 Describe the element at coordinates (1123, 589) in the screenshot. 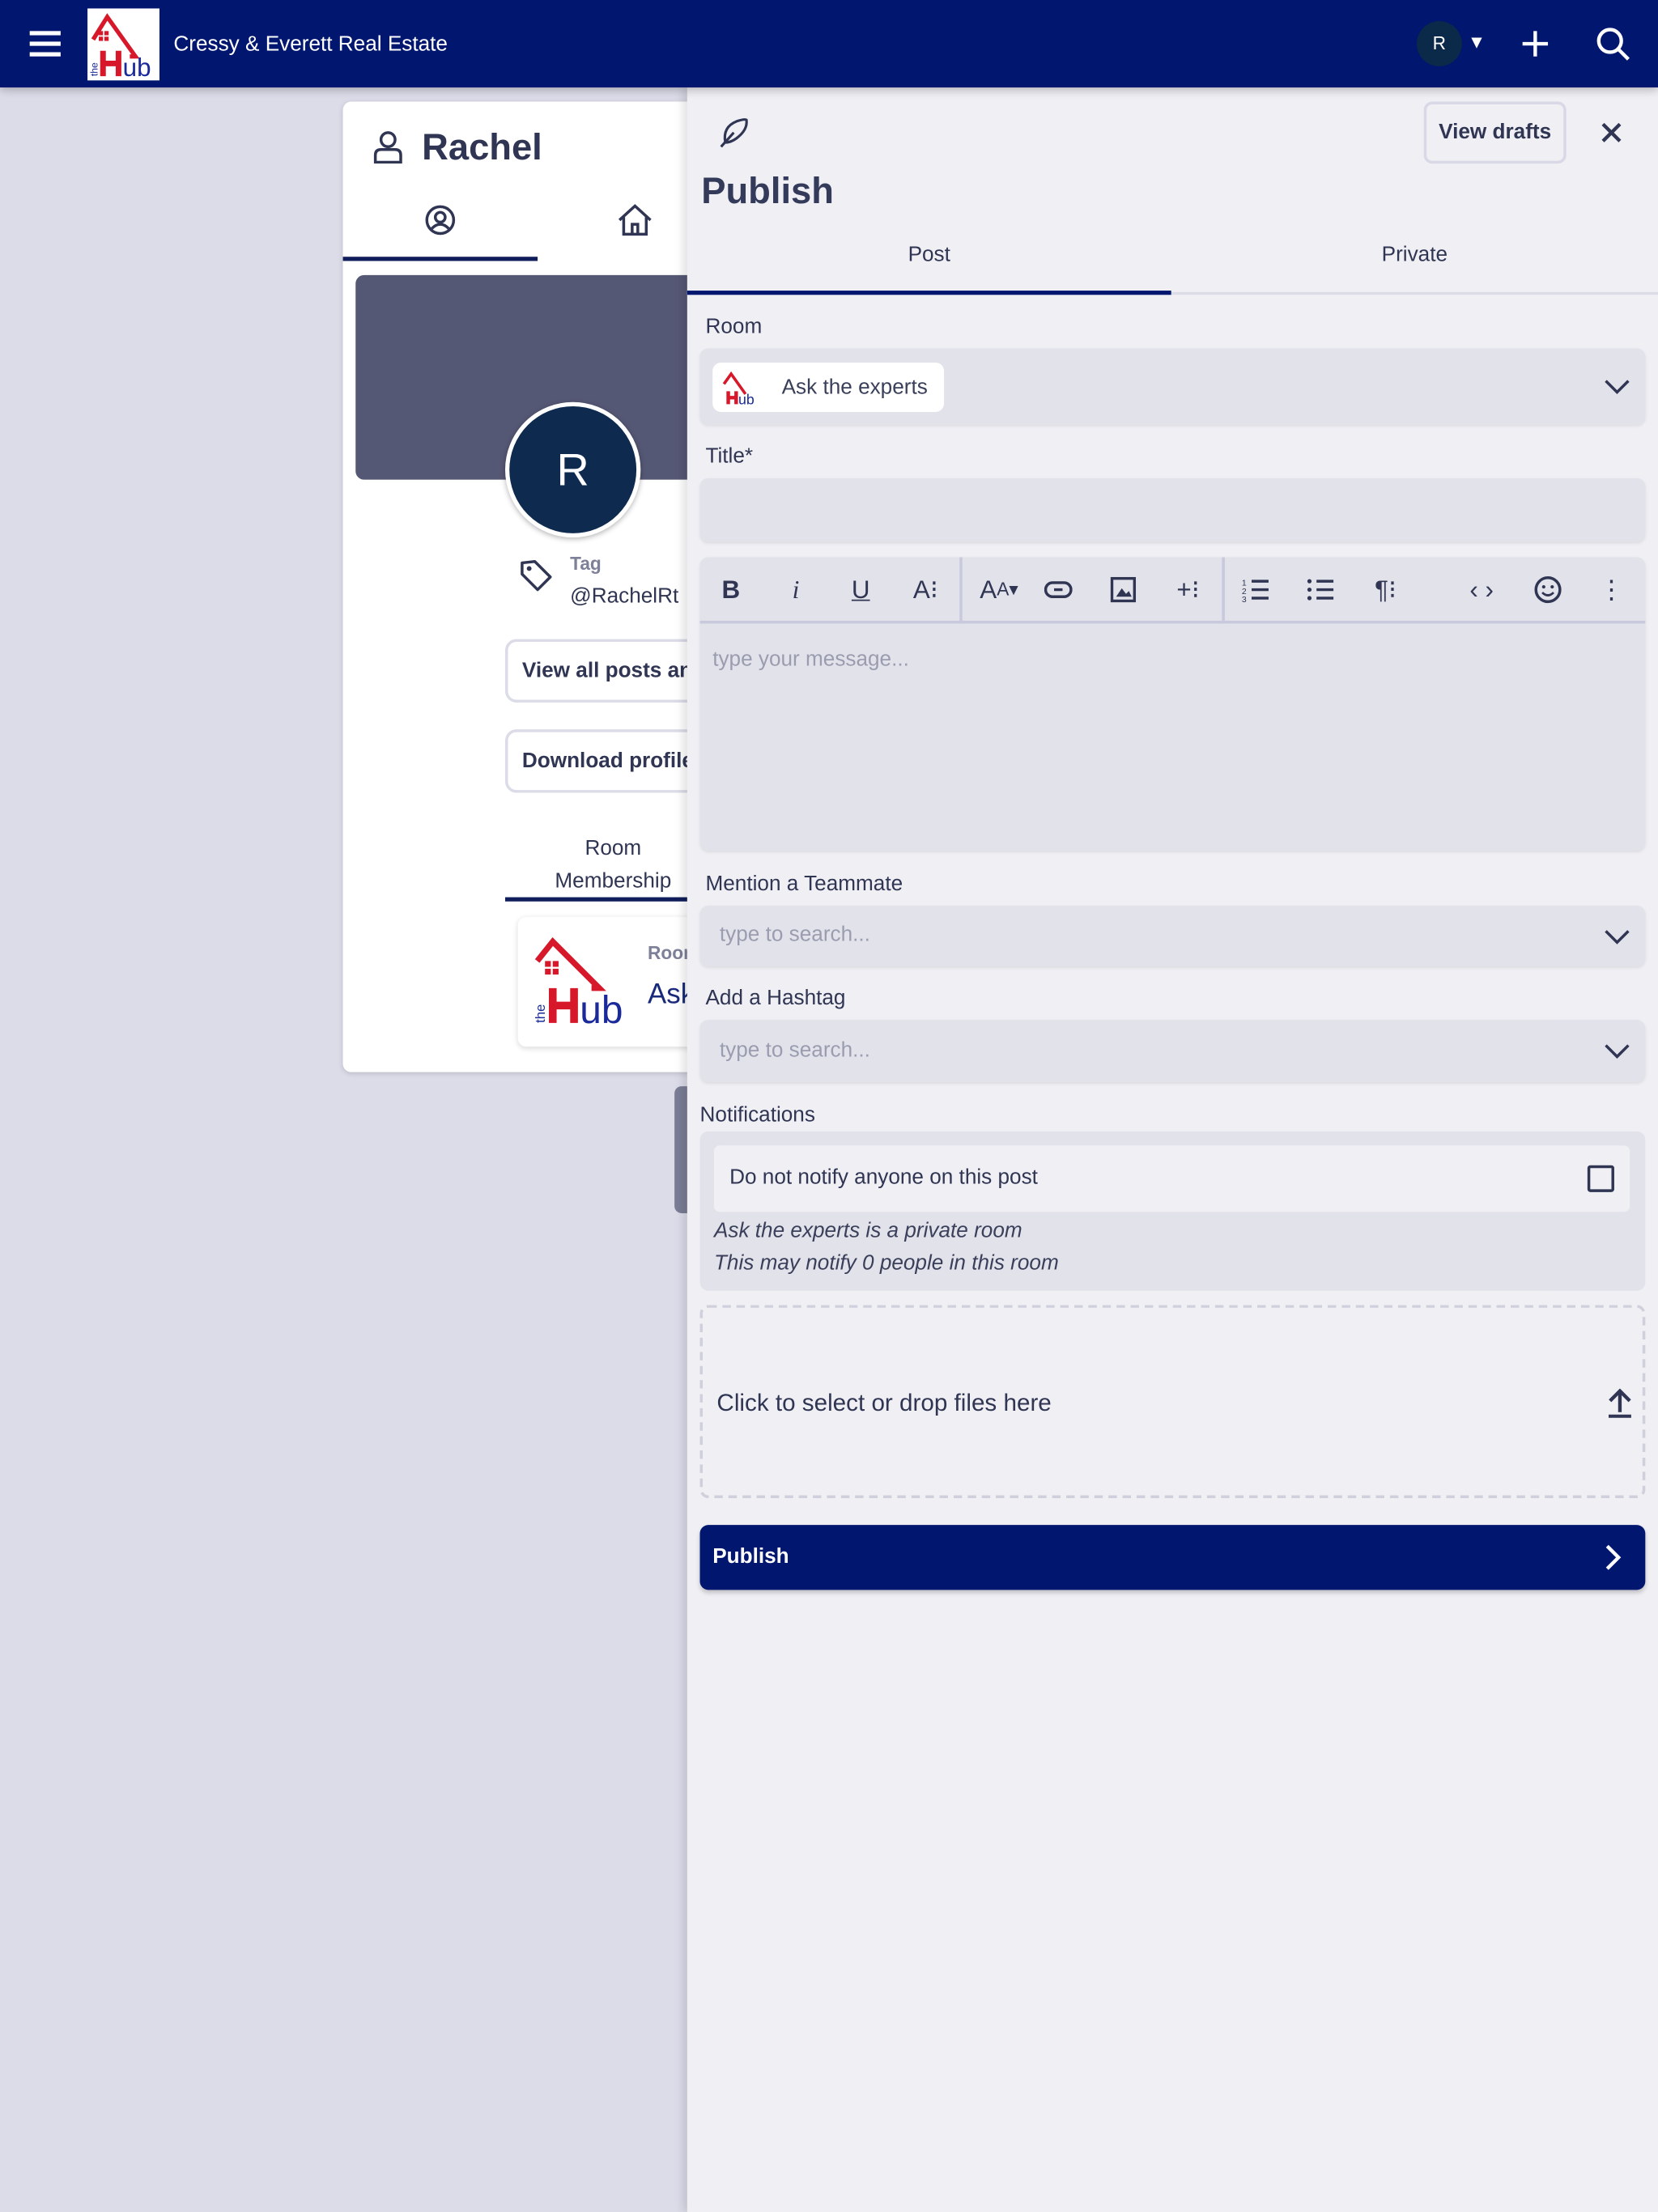

I see `image-icon` at that location.